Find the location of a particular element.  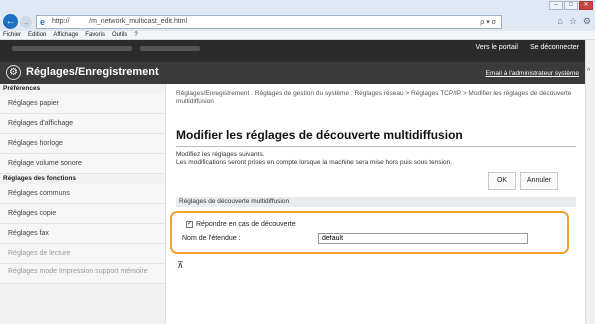

page-top-arrow-icon: ⊼ is located at coordinates (180, 265).